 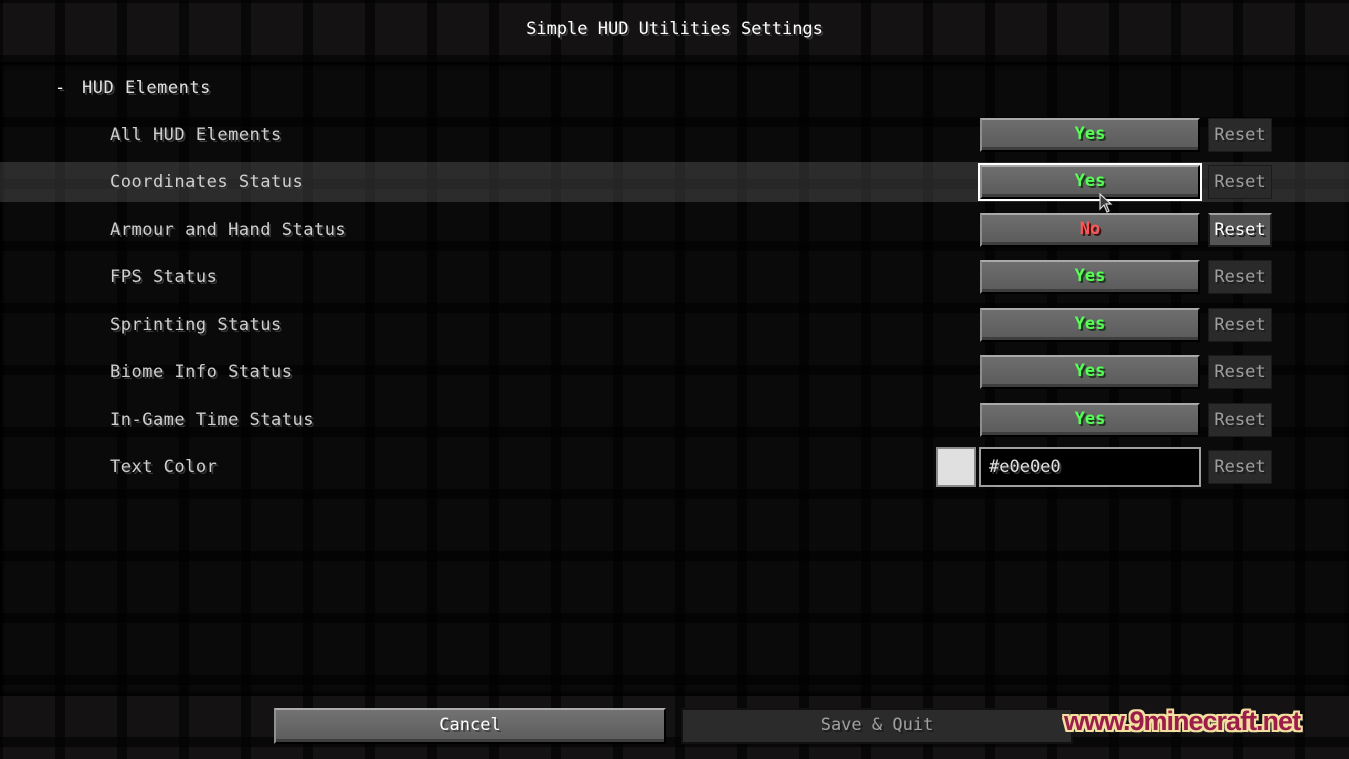 I want to click on color-swatch, so click(x=956, y=467).